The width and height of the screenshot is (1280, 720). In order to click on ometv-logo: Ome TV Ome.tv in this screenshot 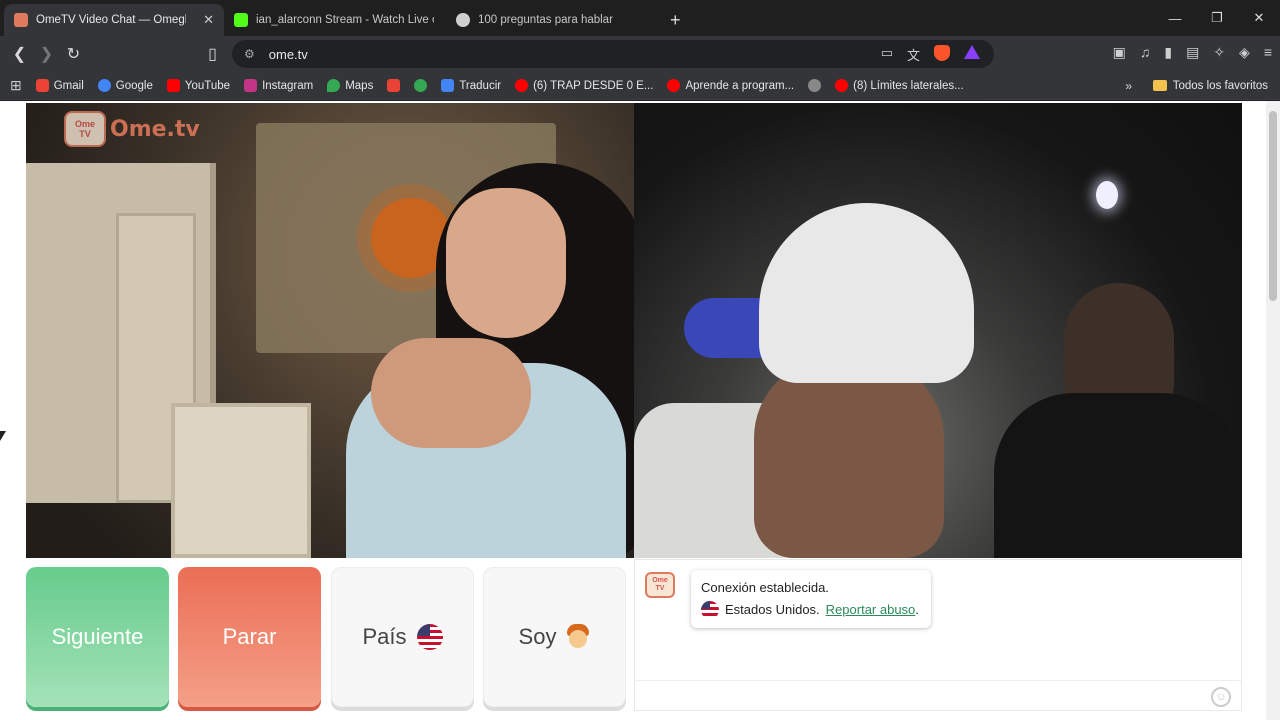, I will do `click(132, 129)`.